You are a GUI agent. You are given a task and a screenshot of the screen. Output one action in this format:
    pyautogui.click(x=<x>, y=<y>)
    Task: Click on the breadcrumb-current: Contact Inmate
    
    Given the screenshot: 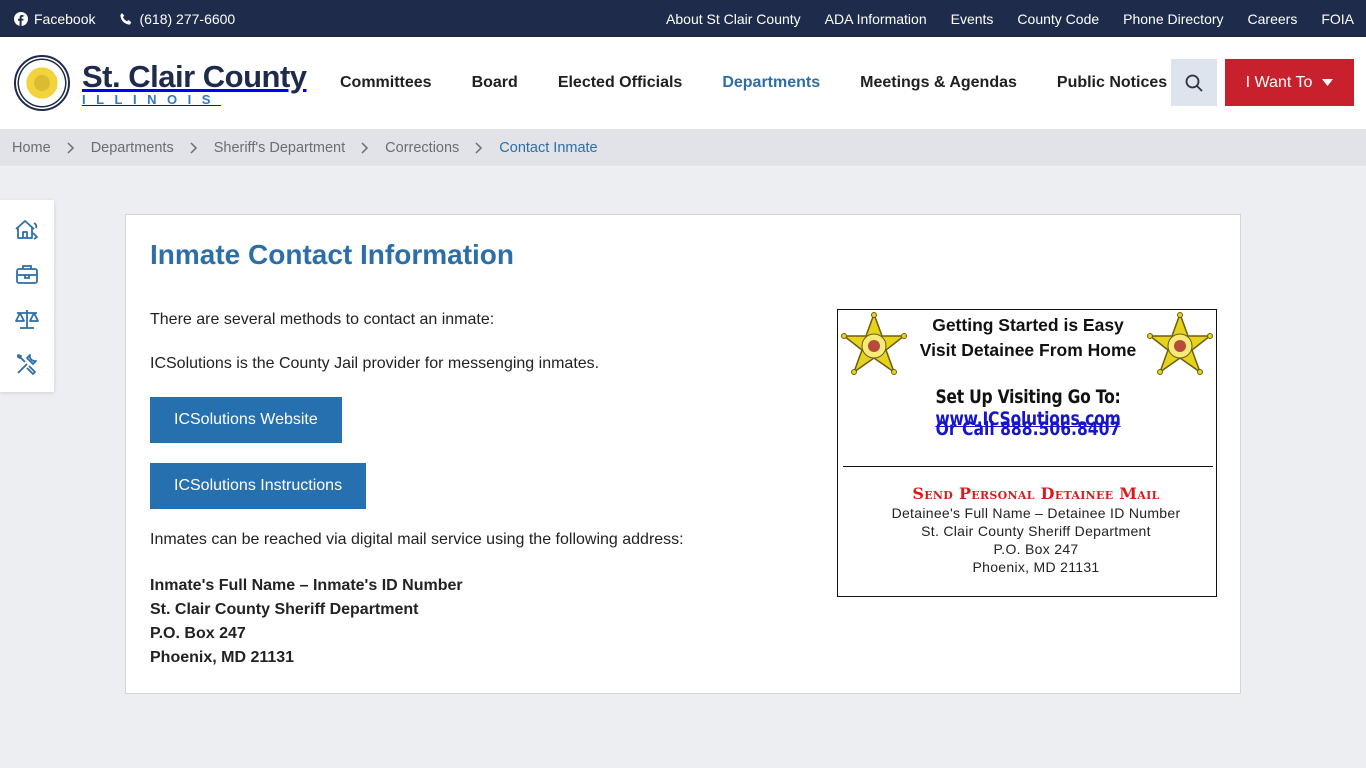 What is the action you would take?
    pyautogui.click(x=548, y=147)
    